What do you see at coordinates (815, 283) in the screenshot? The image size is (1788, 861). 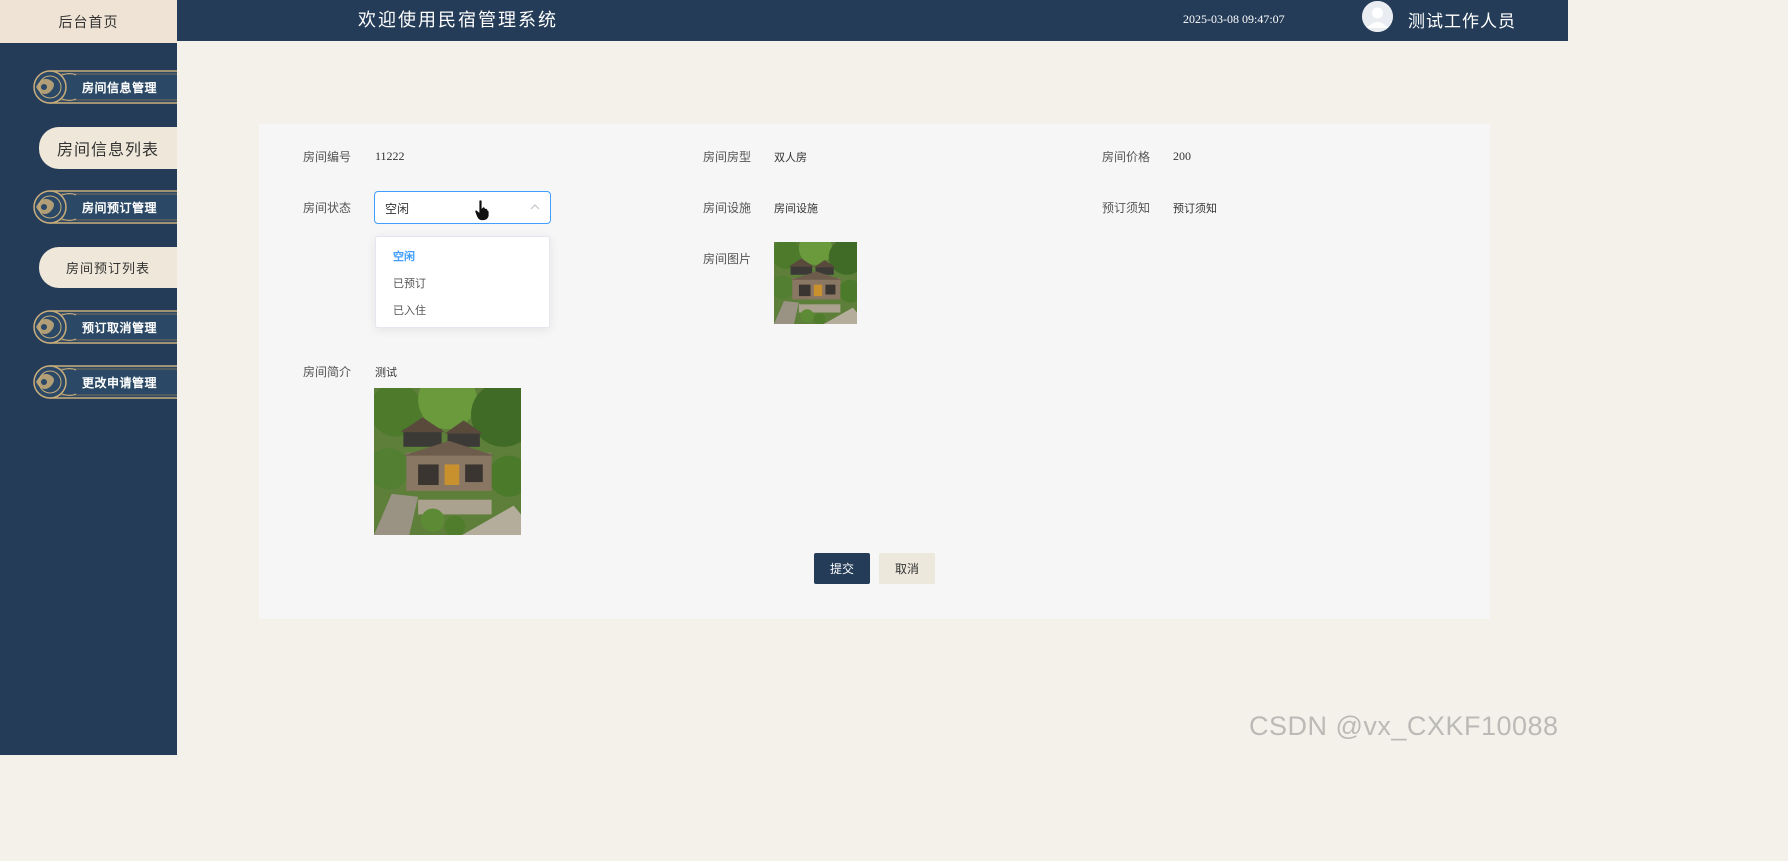 I see `room-image-thumbnail` at bounding box center [815, 283].